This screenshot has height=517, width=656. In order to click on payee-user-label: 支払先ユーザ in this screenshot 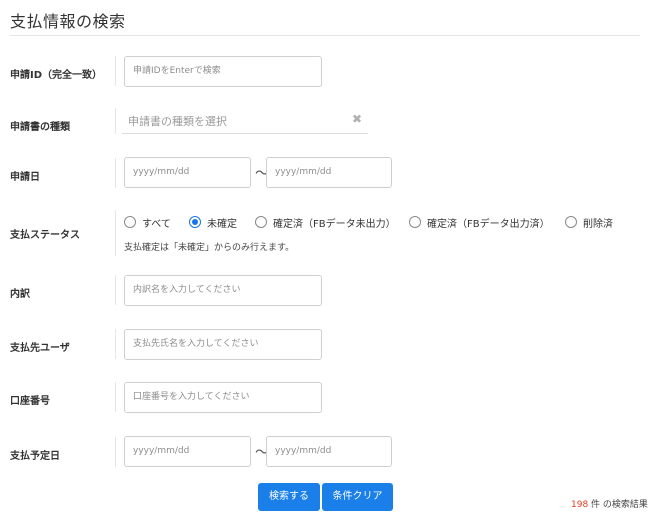, I will do `click(40, 348)`.